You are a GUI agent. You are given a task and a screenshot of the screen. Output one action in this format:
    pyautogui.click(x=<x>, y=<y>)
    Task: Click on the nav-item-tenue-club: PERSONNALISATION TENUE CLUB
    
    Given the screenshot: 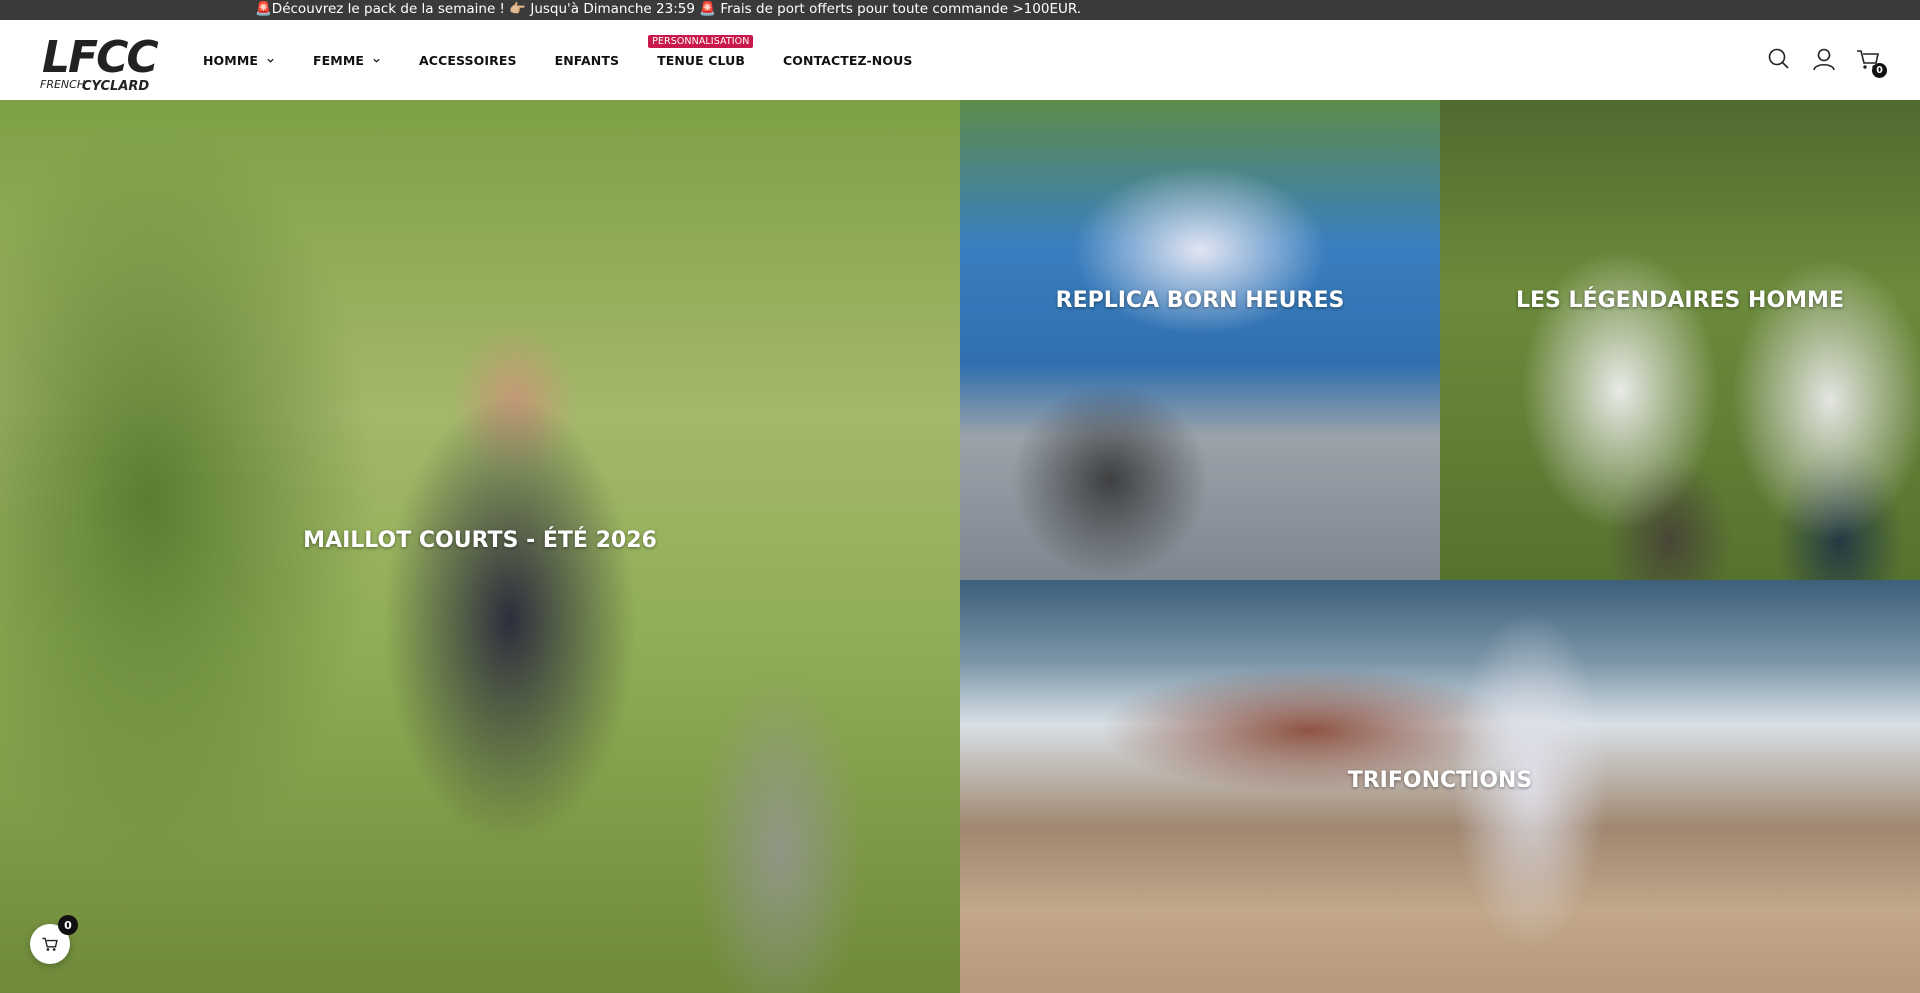 What is the action you would take?
    pyautogui.click(x=701, y=51)
    